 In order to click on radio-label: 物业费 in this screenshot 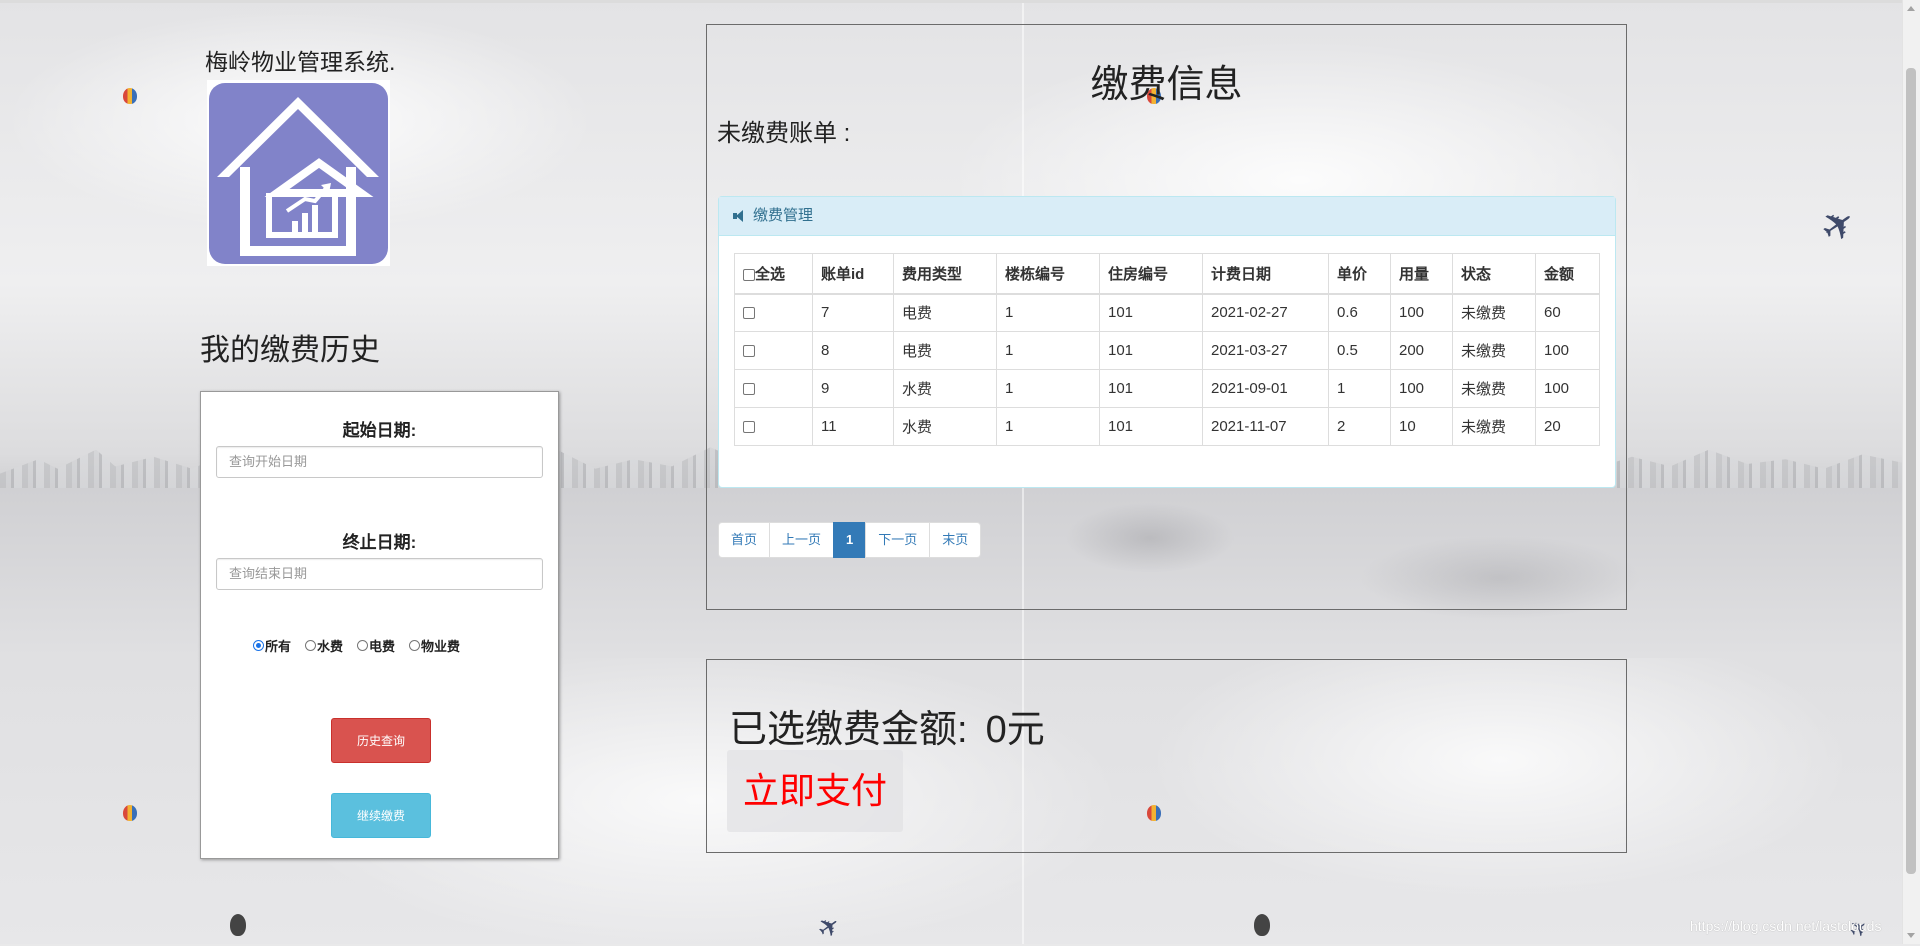, I will do `click(441, 646)`.